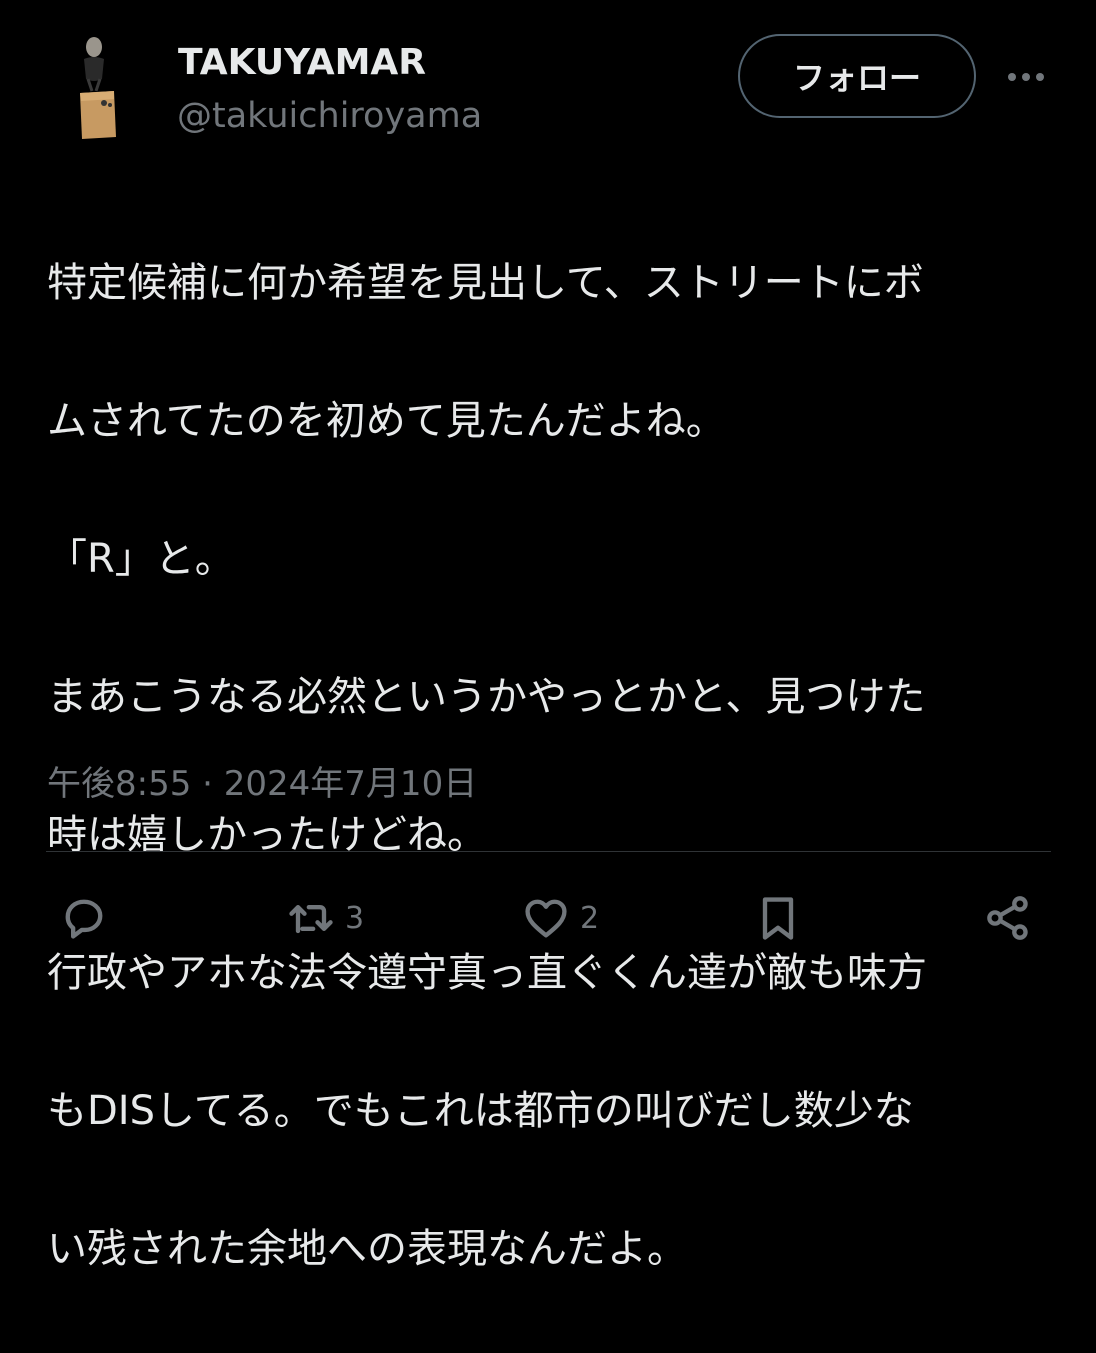 This screenshot has width=1096, height=1353. I want to click on avatar, so click(100, 88).